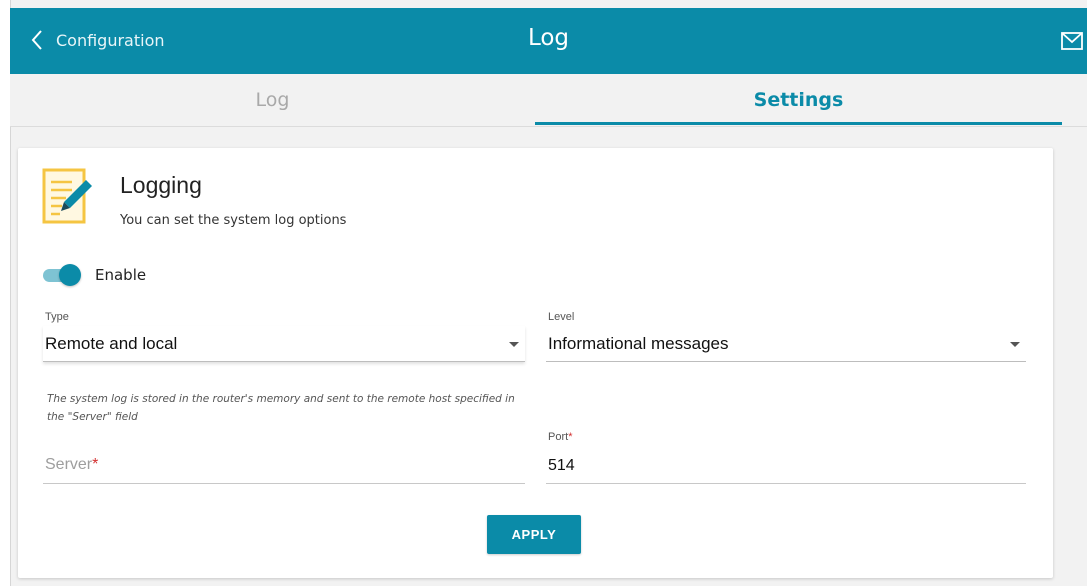 Image resolution: width=1087 pixels, height=586 pixels. I want to click on log-edit-icon, so click(67, 196).